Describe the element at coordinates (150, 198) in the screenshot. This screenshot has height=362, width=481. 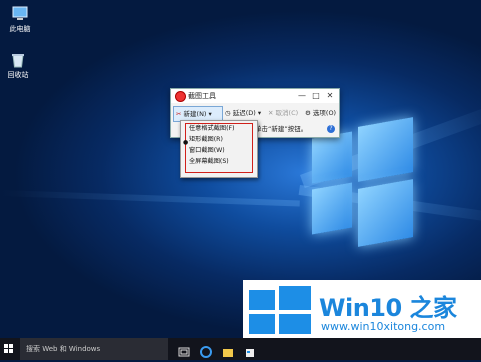
I see `wallpaper-beam` at that location.